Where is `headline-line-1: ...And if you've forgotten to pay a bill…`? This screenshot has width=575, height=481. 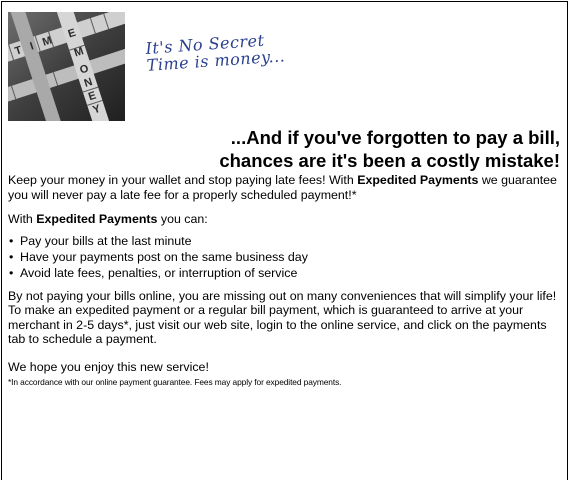
headline-line-1: ...And if you've forgotten to pay a bill… is located at coordinates (395, 137).